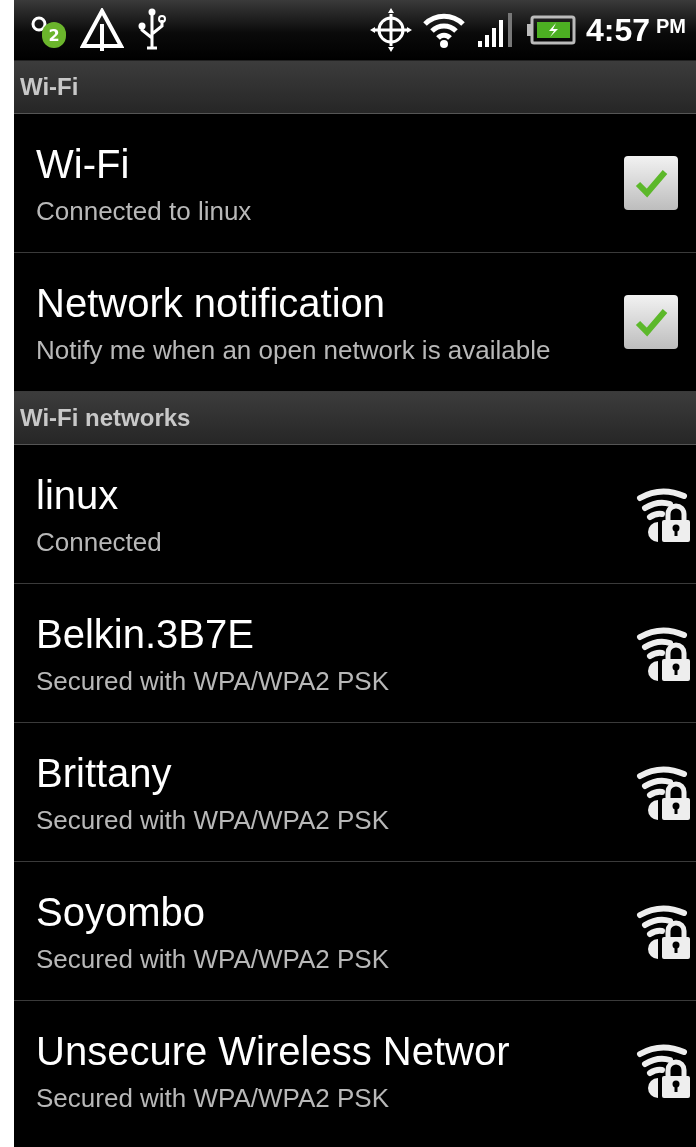  What do you see at coordinates (83, 164) in the screenshot?
I see `item-title: Wi-Fi` at bounding box center [83, 164].